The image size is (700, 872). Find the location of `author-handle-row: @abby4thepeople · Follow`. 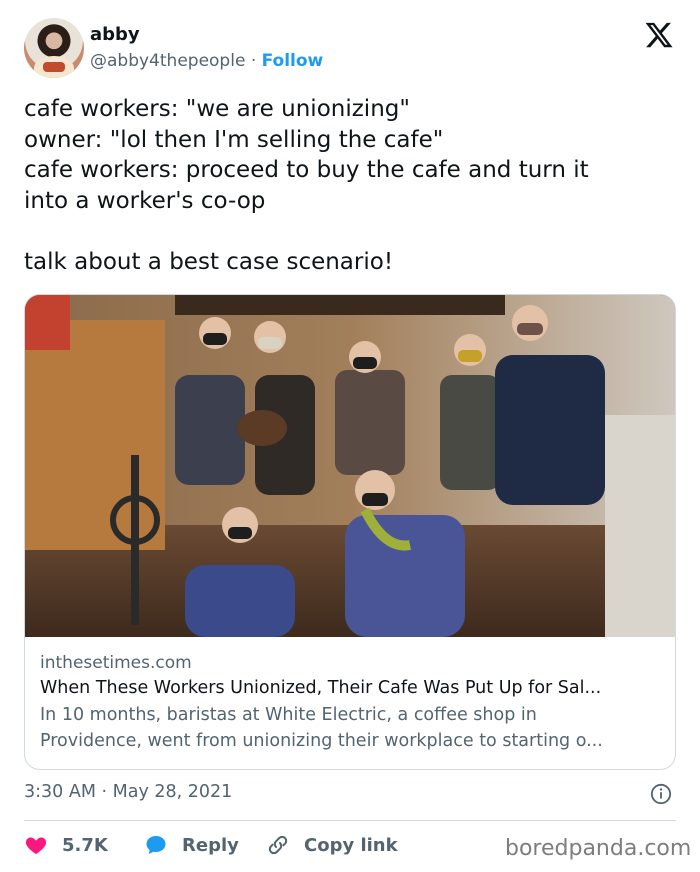

author-handle-row: @abby4thepeople · Follow is located at coordinates (206, 61).